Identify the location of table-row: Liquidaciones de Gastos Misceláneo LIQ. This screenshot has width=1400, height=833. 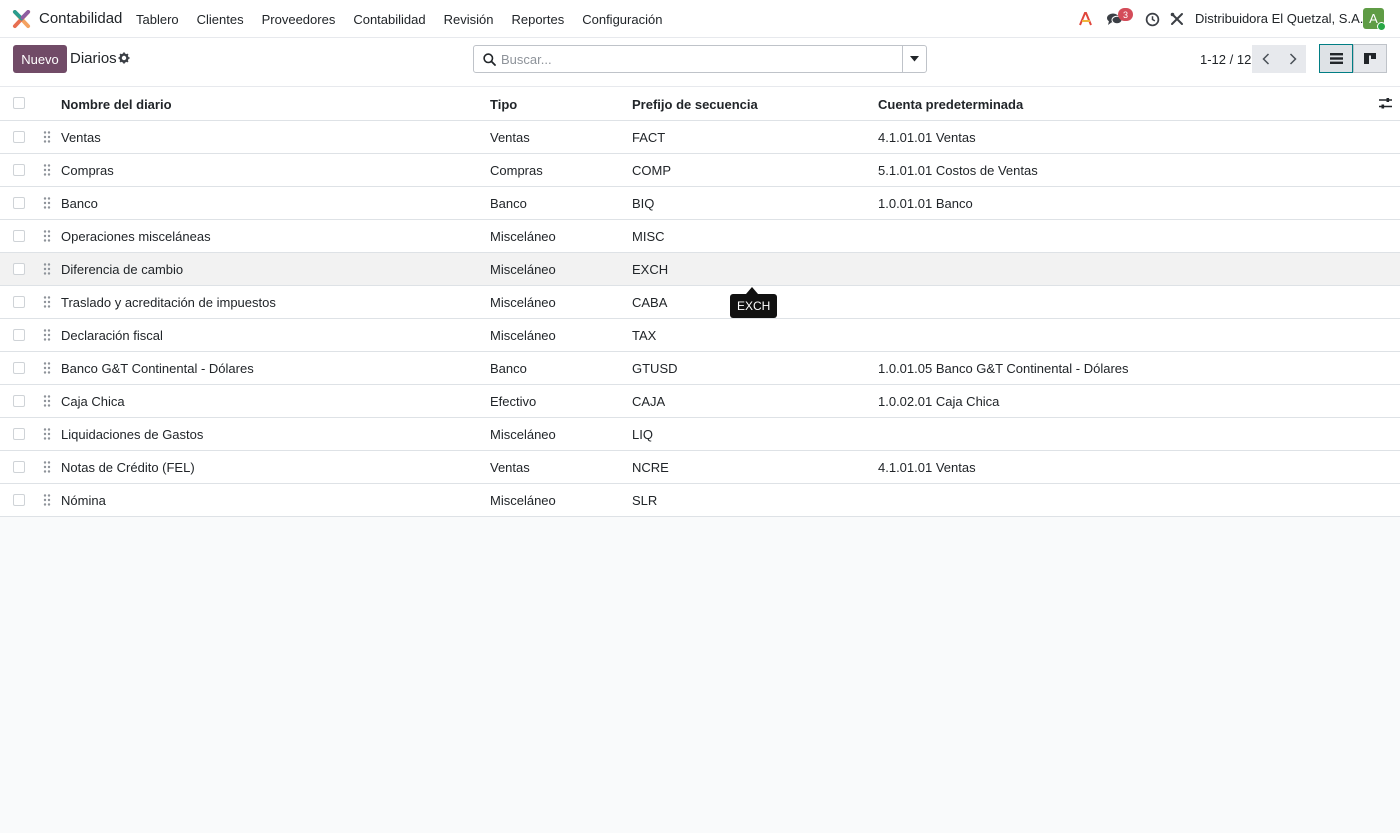
(700, 434).